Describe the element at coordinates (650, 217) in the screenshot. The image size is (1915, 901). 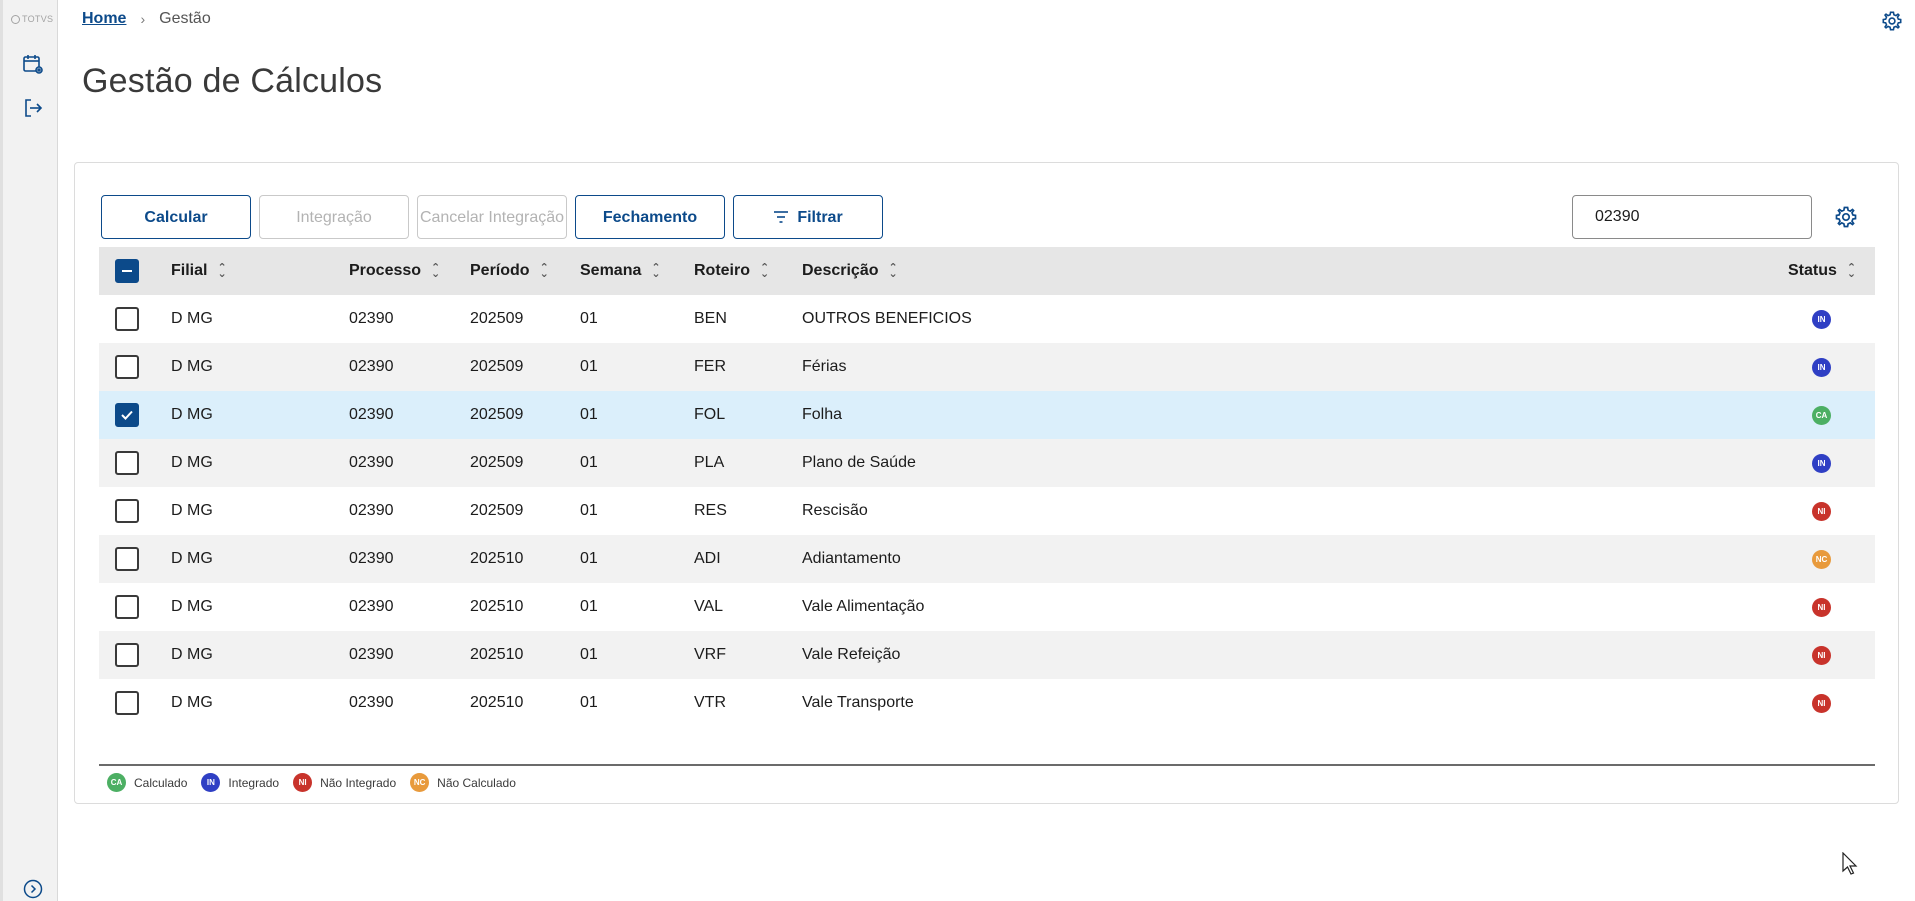
I see `fechamento-button: Fechamento` at that location.